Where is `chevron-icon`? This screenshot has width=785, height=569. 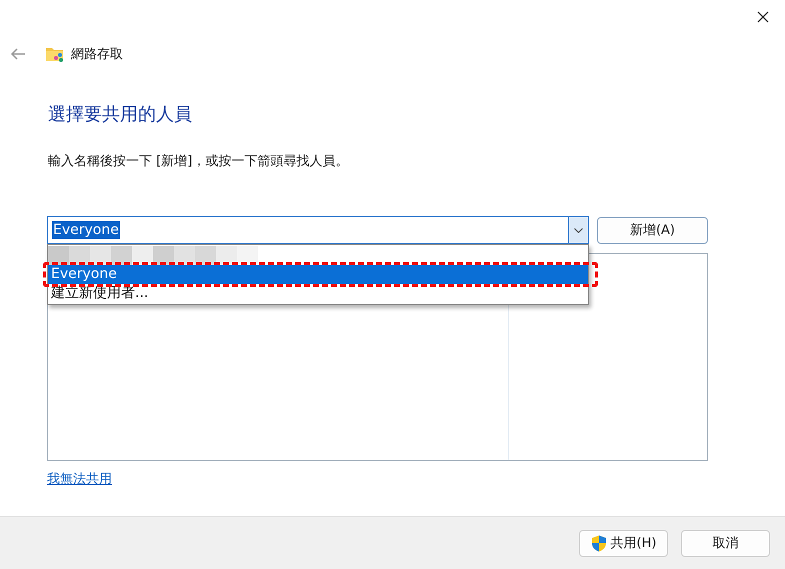 chevron-icon is located at coordinates (578, 230).